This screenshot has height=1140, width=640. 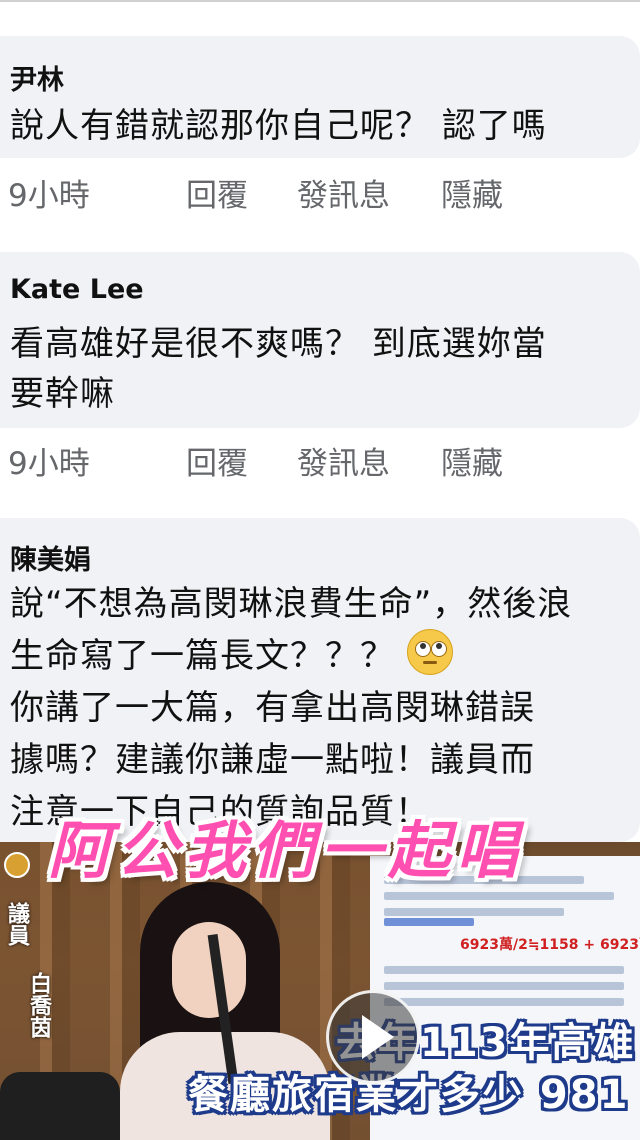 I want to click on comment-author: 陳美娟, so click(x=50, y=557).